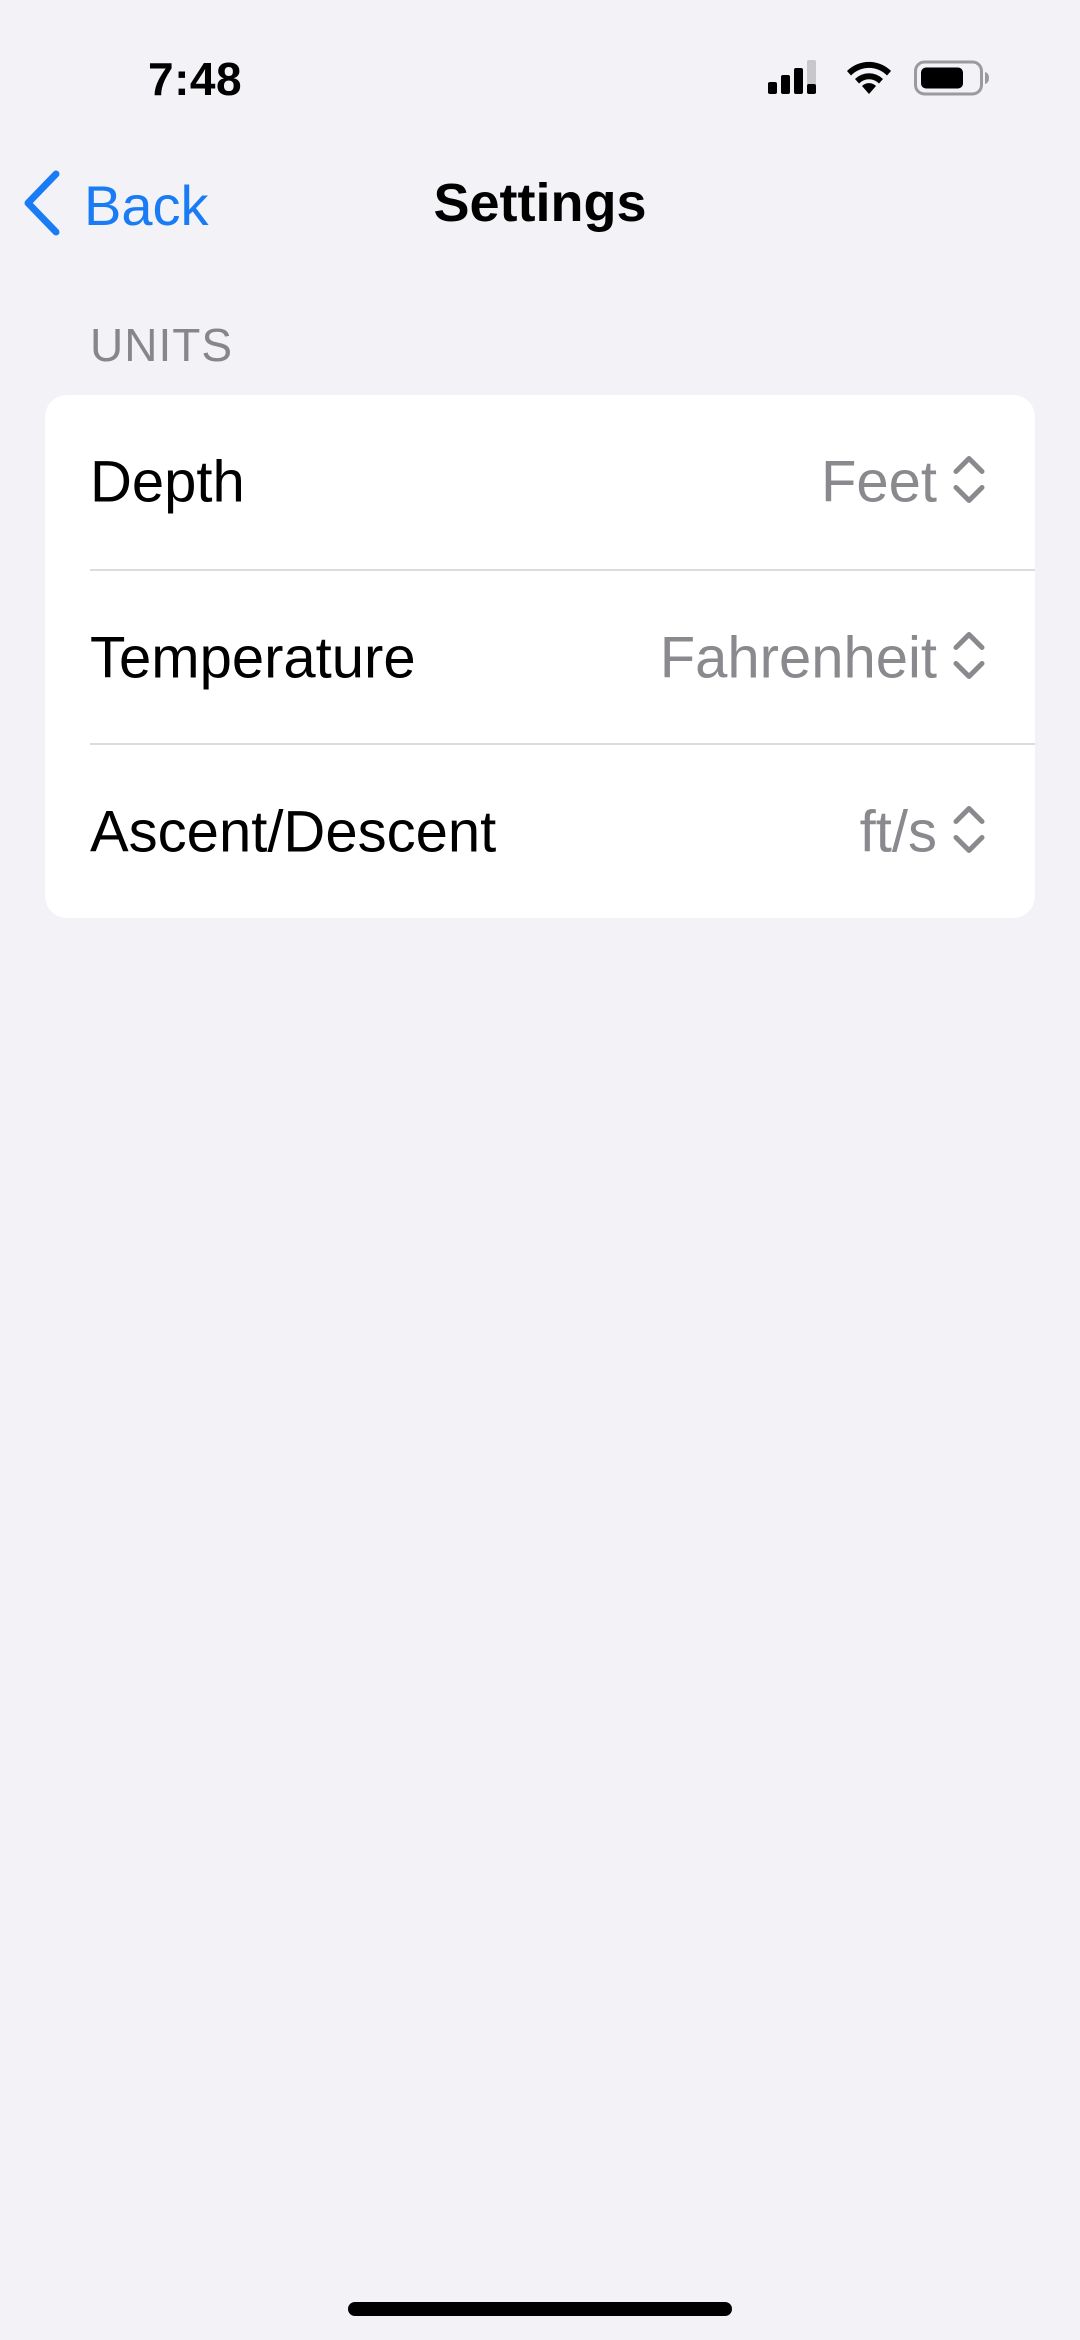 The image size is (1080, 2340). What do you see at coordinates (195, 79) in the screenshot?
I see `status-time: 7:48` at bounding box center [195, 79].